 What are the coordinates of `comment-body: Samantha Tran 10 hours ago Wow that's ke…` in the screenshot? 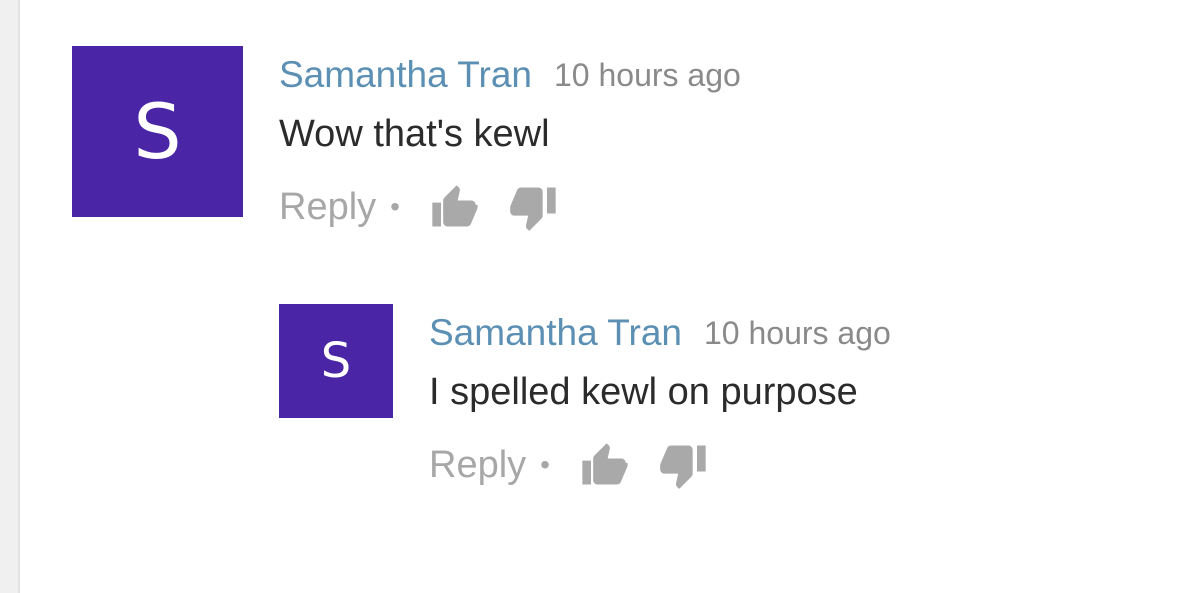 It's located at (510, 144).